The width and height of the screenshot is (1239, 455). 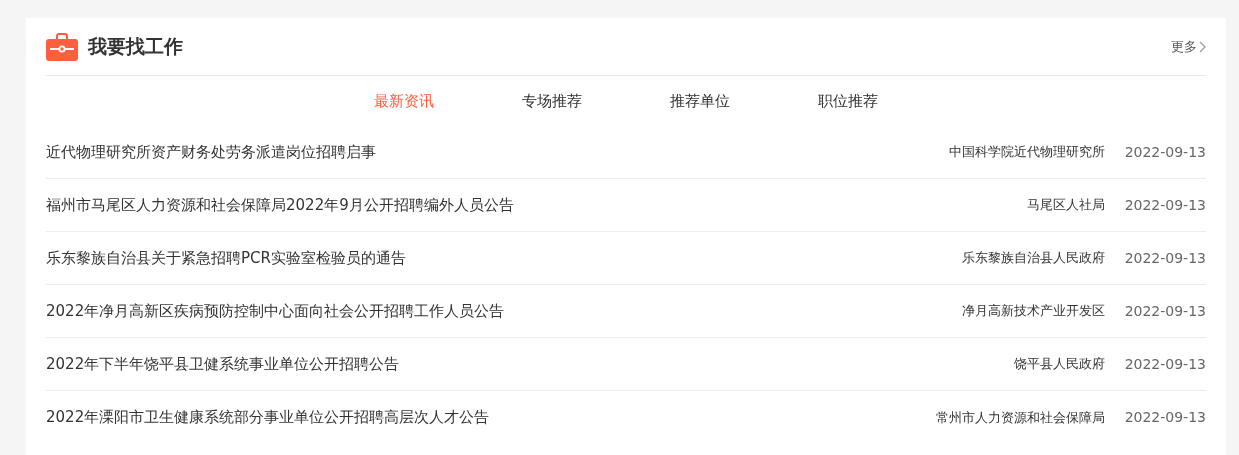 I want to click on employer-name: 乐东黎族自治县人民政府, so click(x=1033, y=258).